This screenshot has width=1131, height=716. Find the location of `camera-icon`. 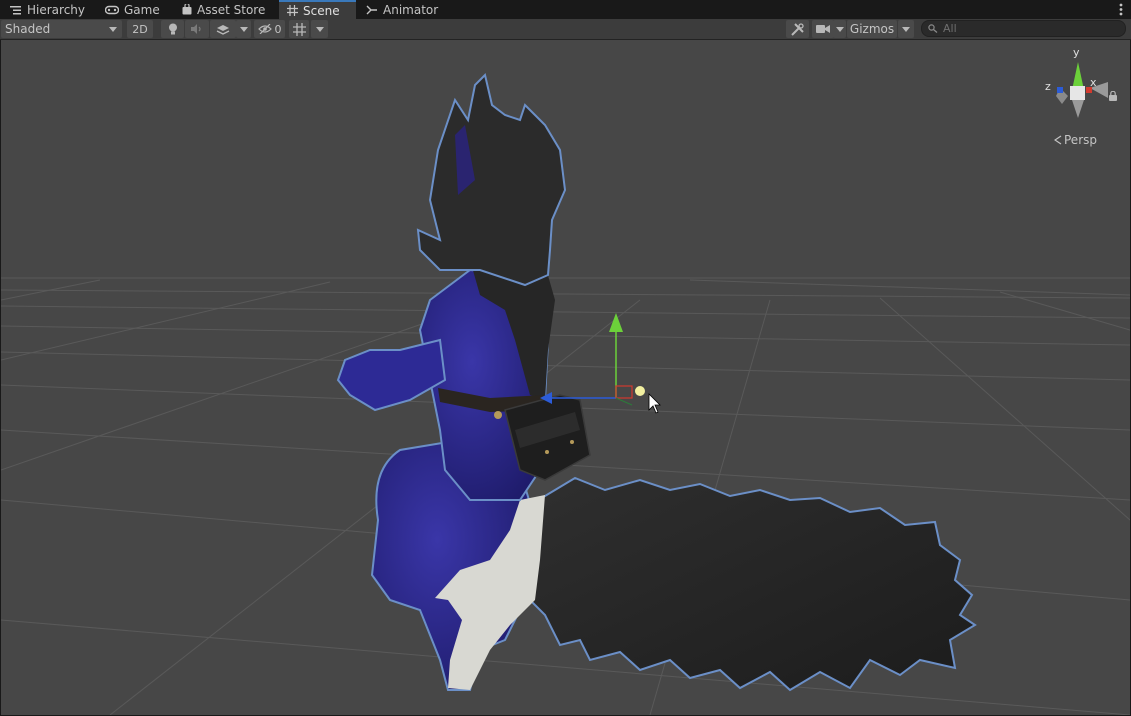

camera-icon is located at coordinates (823, 29).